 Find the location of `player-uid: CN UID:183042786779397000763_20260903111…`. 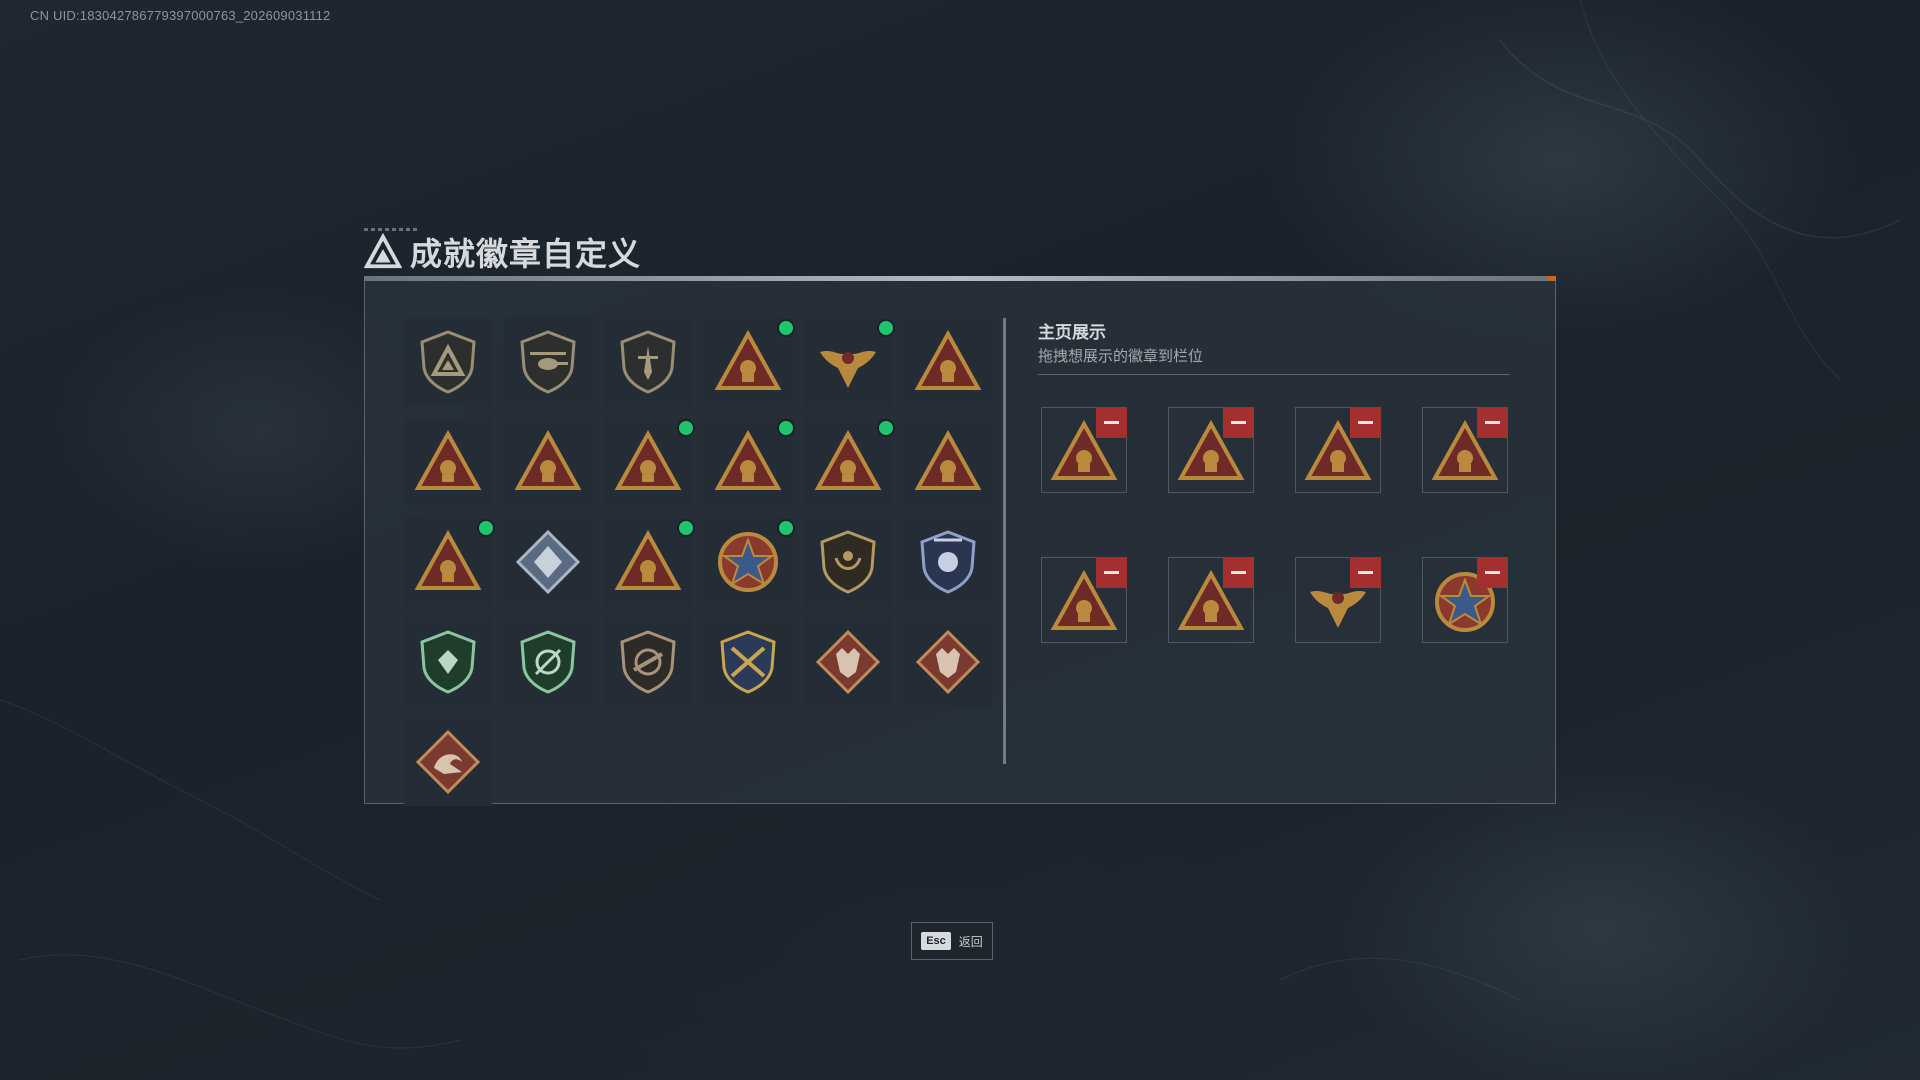

player-uid: CN UID:183042786779397000763_20260903111… is located at coordinates (180, 15).